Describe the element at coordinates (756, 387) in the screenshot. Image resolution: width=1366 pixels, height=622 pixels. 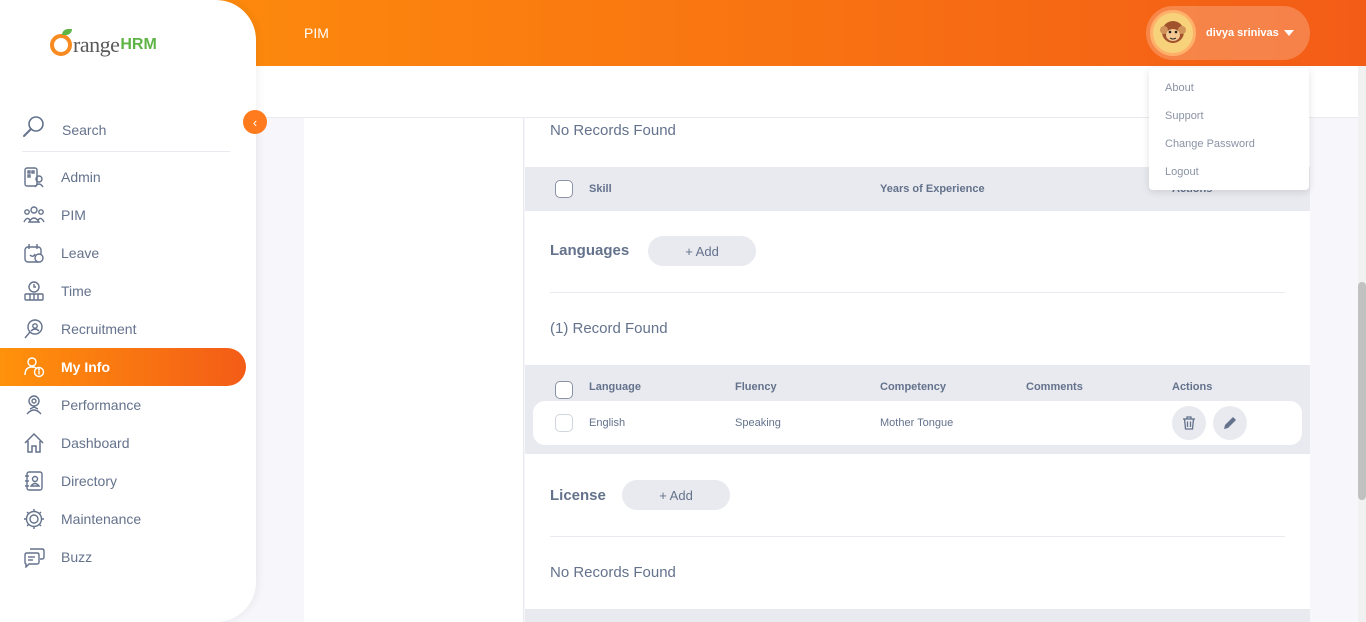
I see `column-header: Fluency` at that location.